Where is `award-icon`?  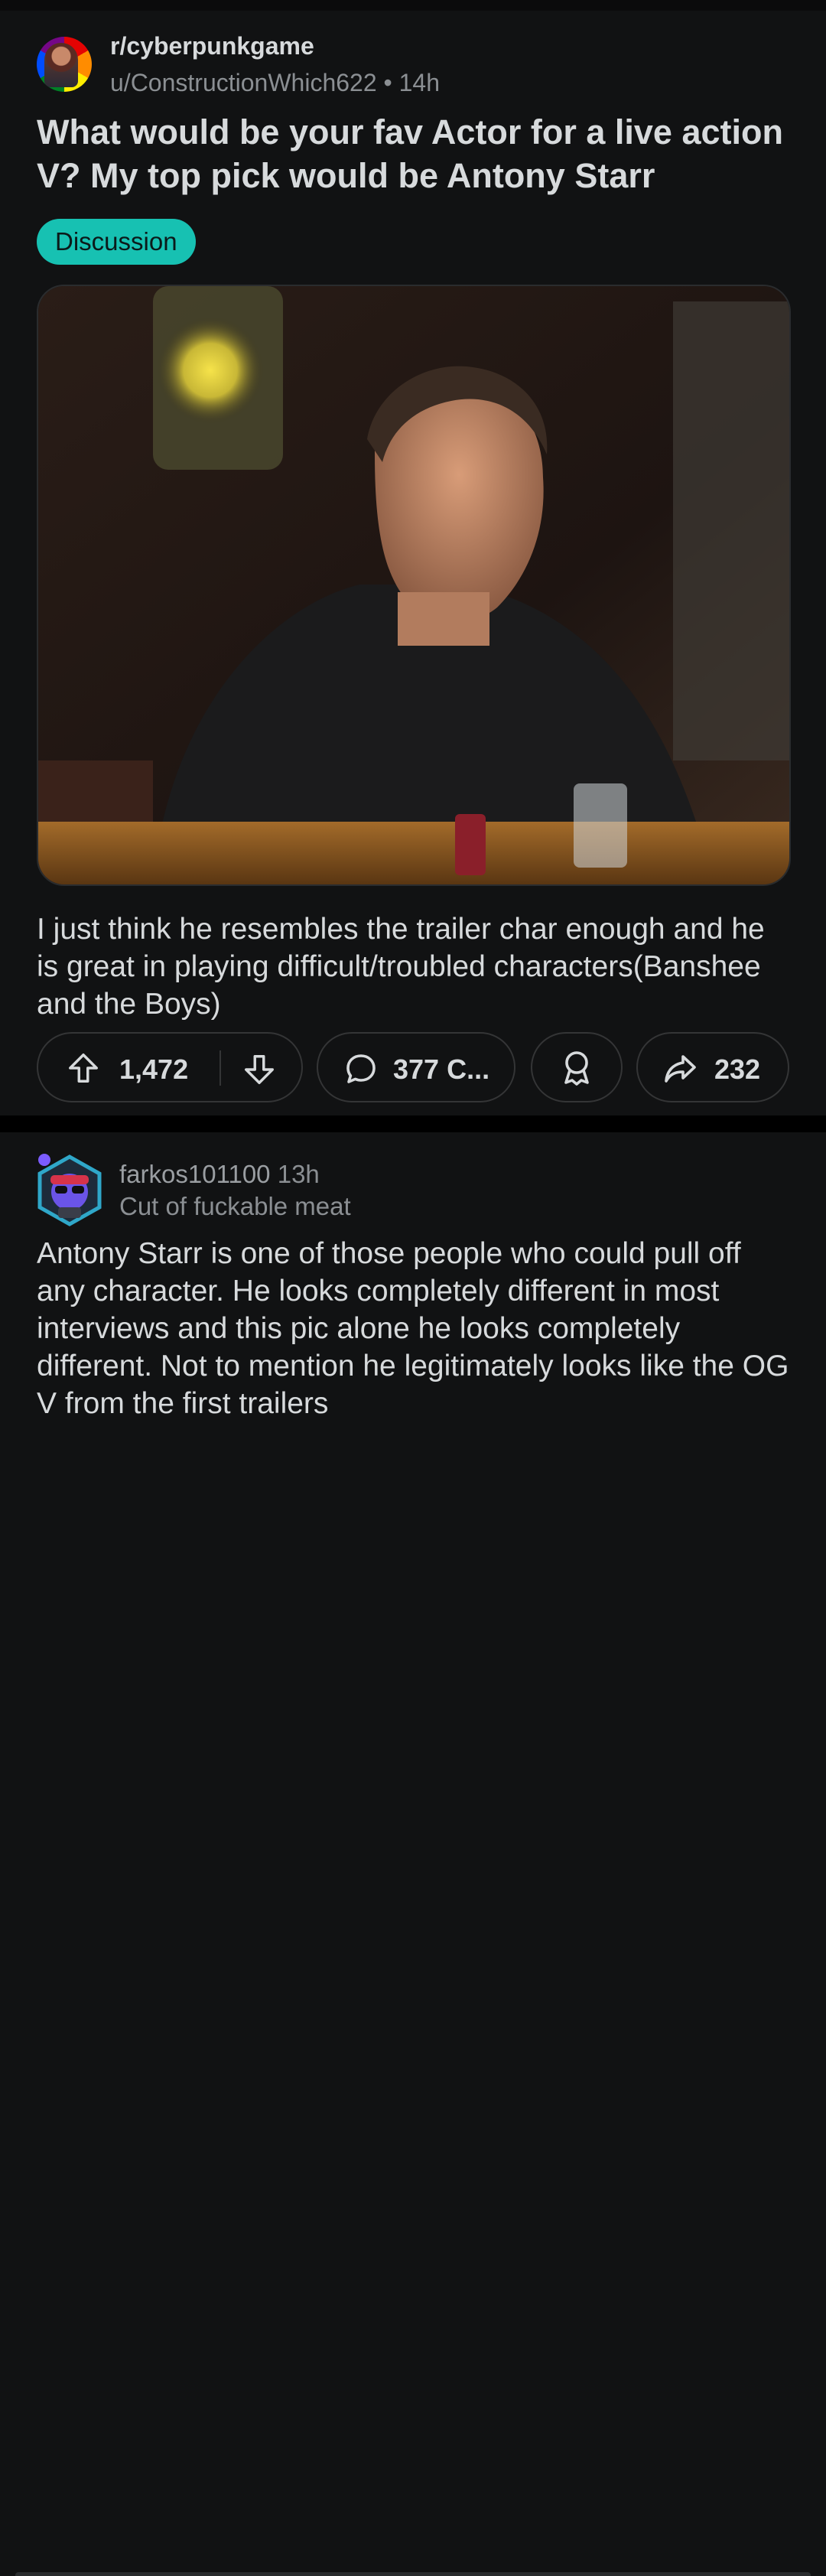
award-icon is located at coordinates (577, 1068).